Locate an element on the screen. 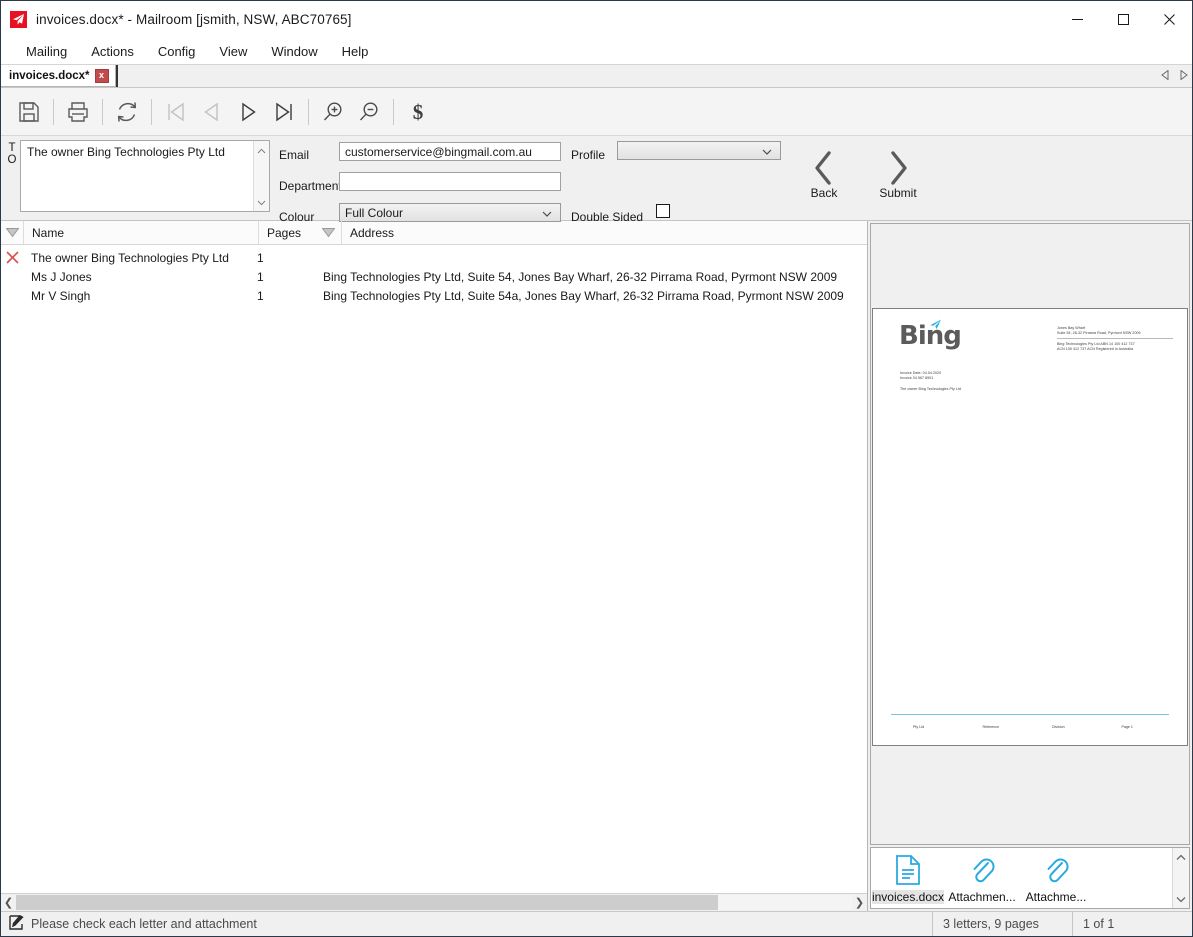 The image size is (1193, 937). attachments-scrollbar is located at coordinates (1180, 878).